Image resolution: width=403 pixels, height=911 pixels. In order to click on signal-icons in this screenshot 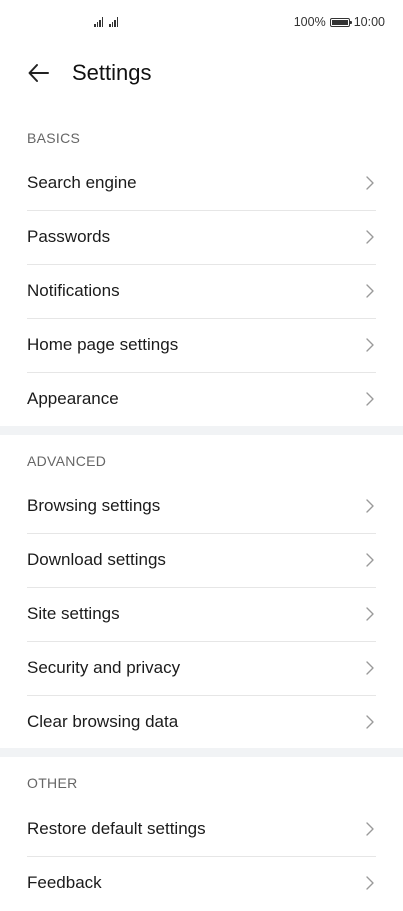, I will do `click(106, 22)`.